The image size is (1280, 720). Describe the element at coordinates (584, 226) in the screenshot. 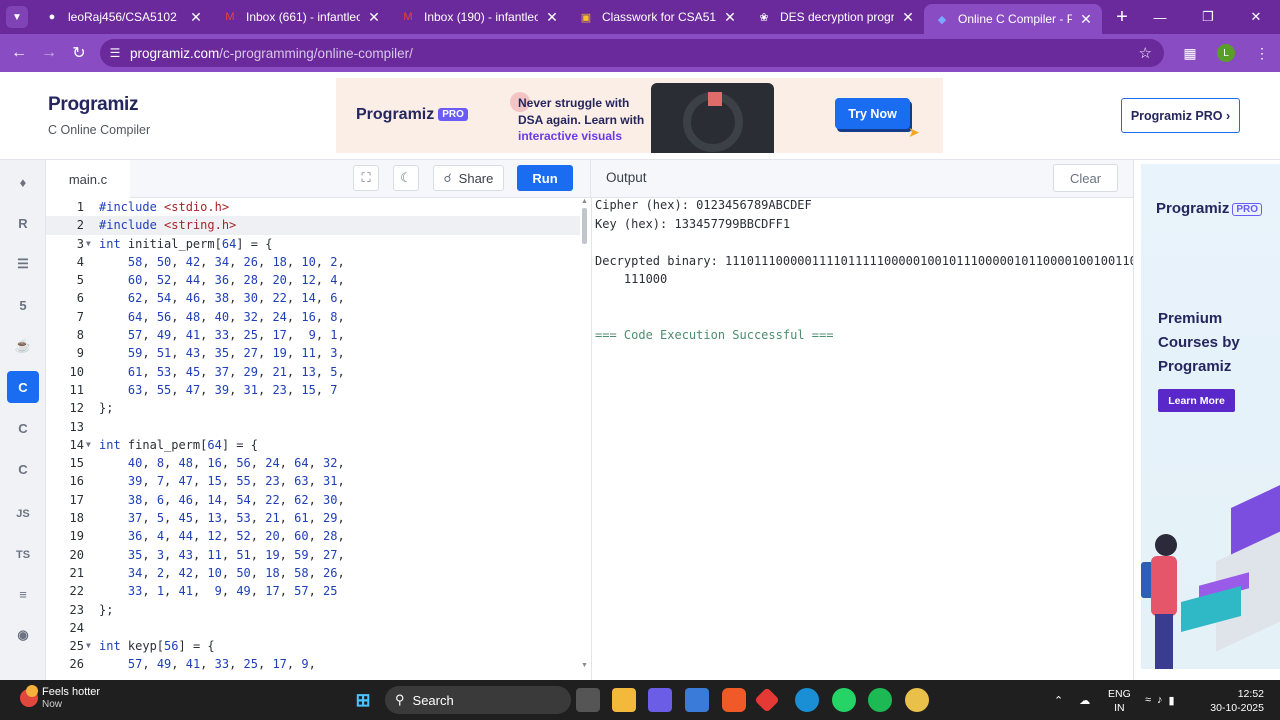

I see `scrollbar-thumb` at that location.